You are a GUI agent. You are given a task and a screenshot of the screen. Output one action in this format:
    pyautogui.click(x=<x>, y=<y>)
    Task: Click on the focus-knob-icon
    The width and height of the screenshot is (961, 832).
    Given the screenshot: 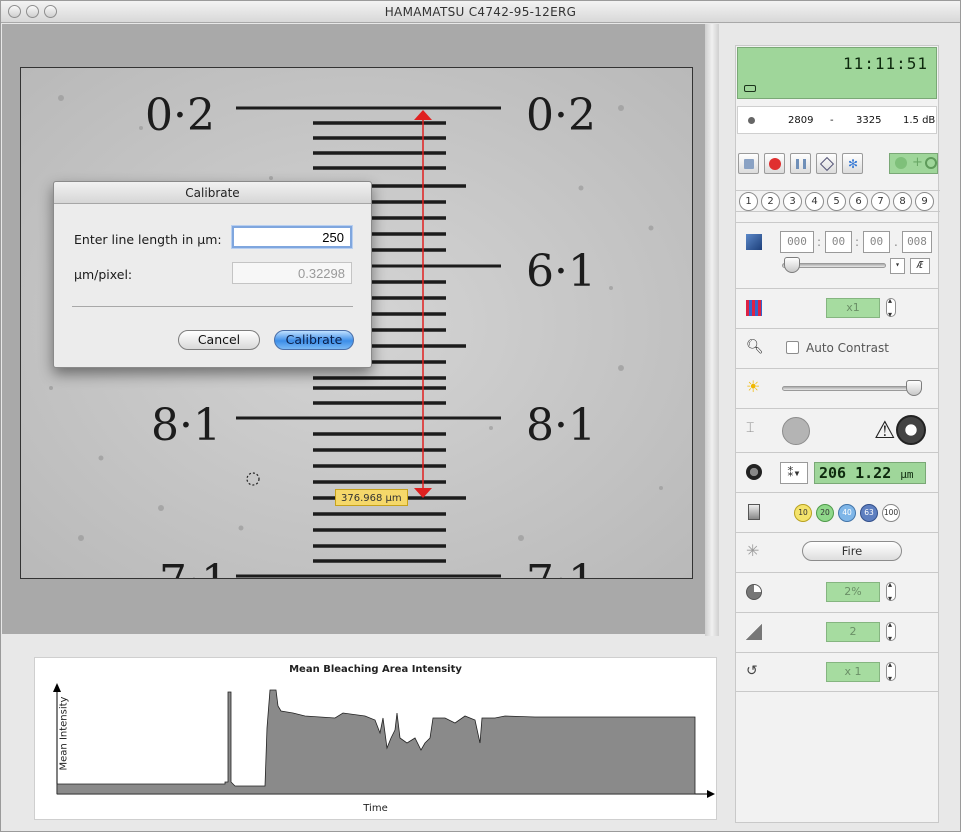 What is the action you would take?
    pyautogui.click(x=754, y=472)
    